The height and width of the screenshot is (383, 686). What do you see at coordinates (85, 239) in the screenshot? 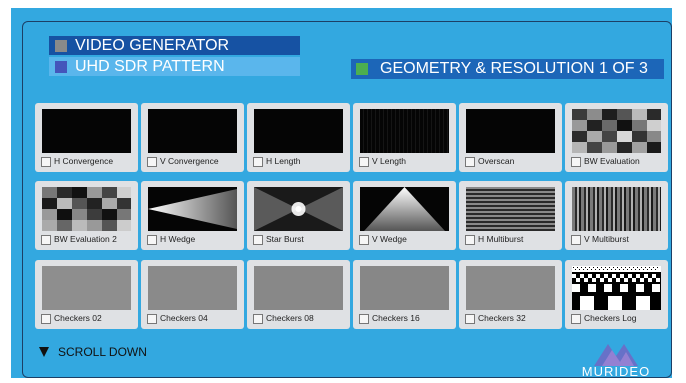
I see `pattern-label: BW Evaluation 2` at bounding box center [85, 239].